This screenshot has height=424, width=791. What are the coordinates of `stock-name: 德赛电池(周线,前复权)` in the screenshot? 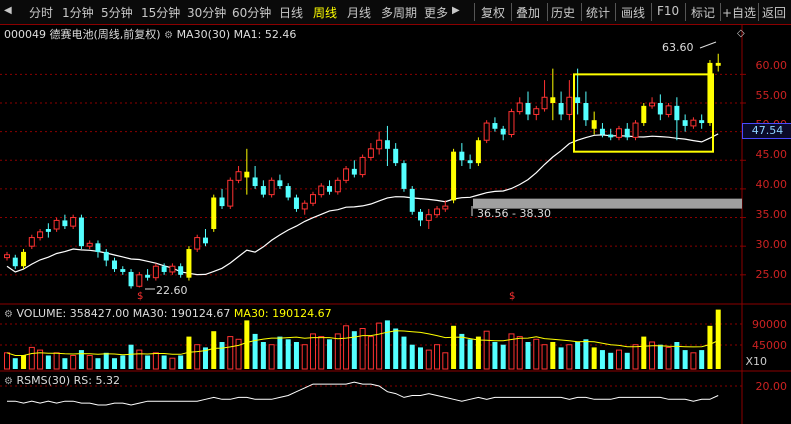 It's located at (105, 34).